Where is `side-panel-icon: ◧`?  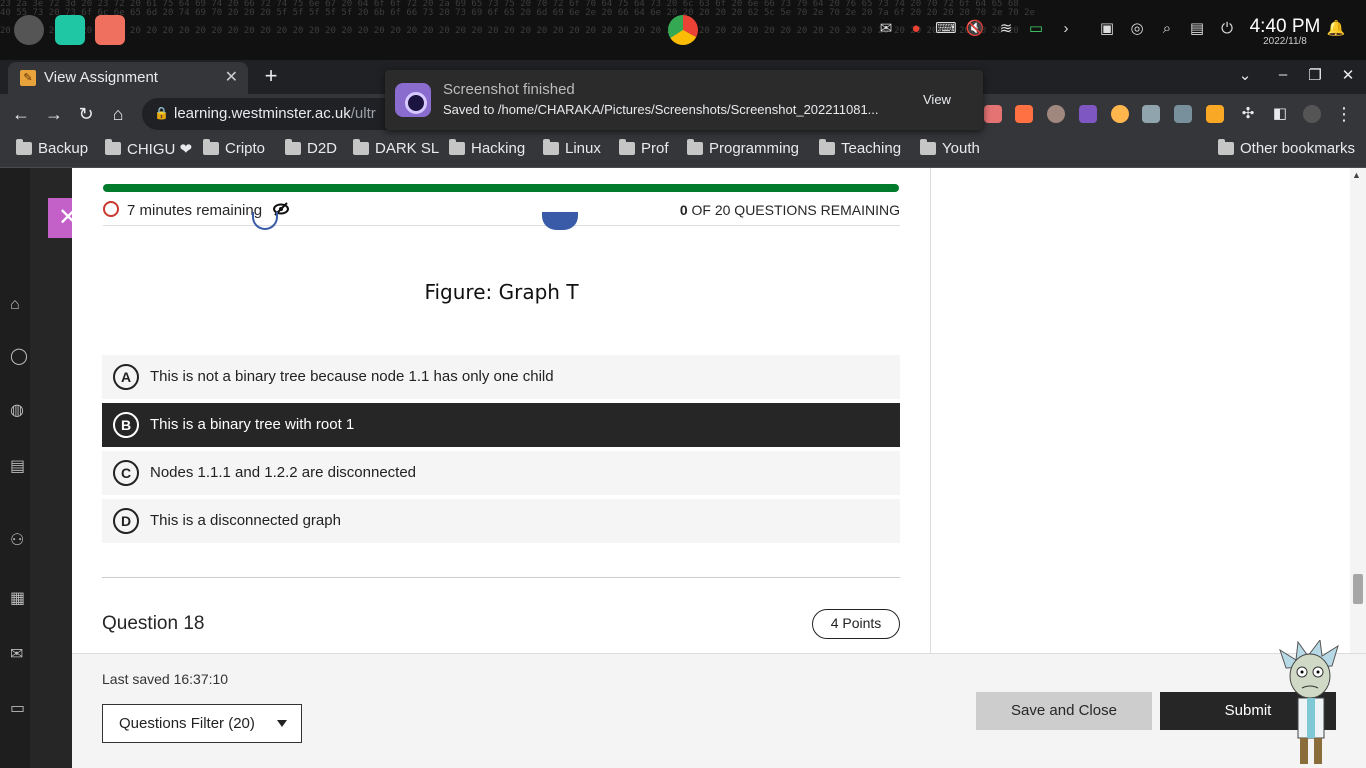
side-panel-icon: ◧ is located at coordinates (1280, 114).